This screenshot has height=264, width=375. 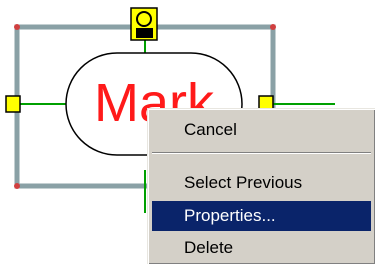 What do you see at coordinates (261, 248) in the screenshot?
I see `menu-item-delete: Delete` at bounding box center [261, 248].